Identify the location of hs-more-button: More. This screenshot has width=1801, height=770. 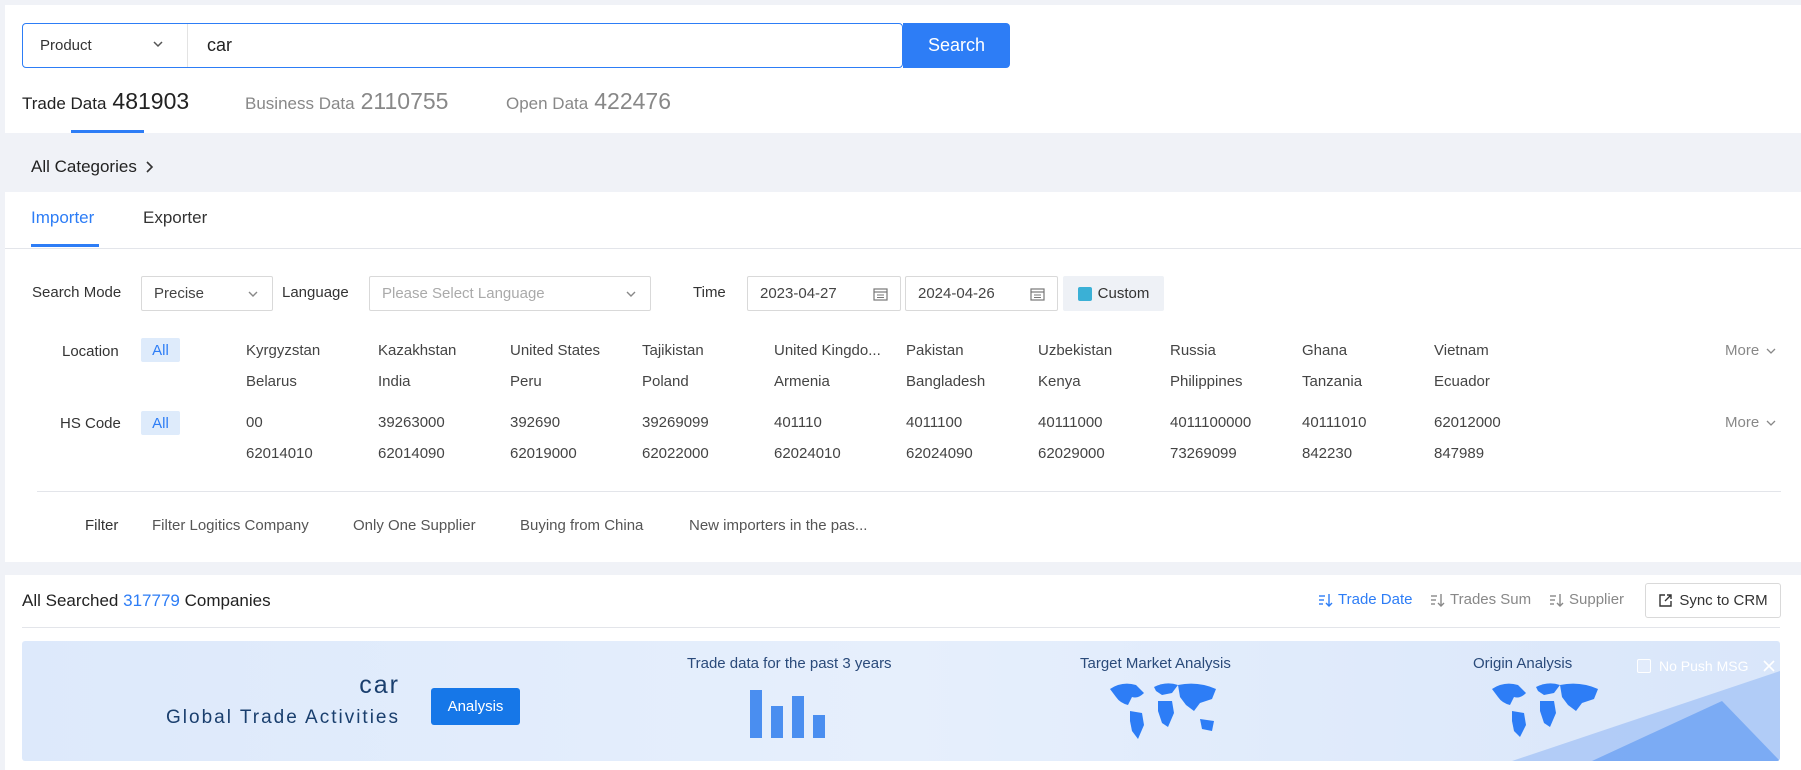
(1751, 422).